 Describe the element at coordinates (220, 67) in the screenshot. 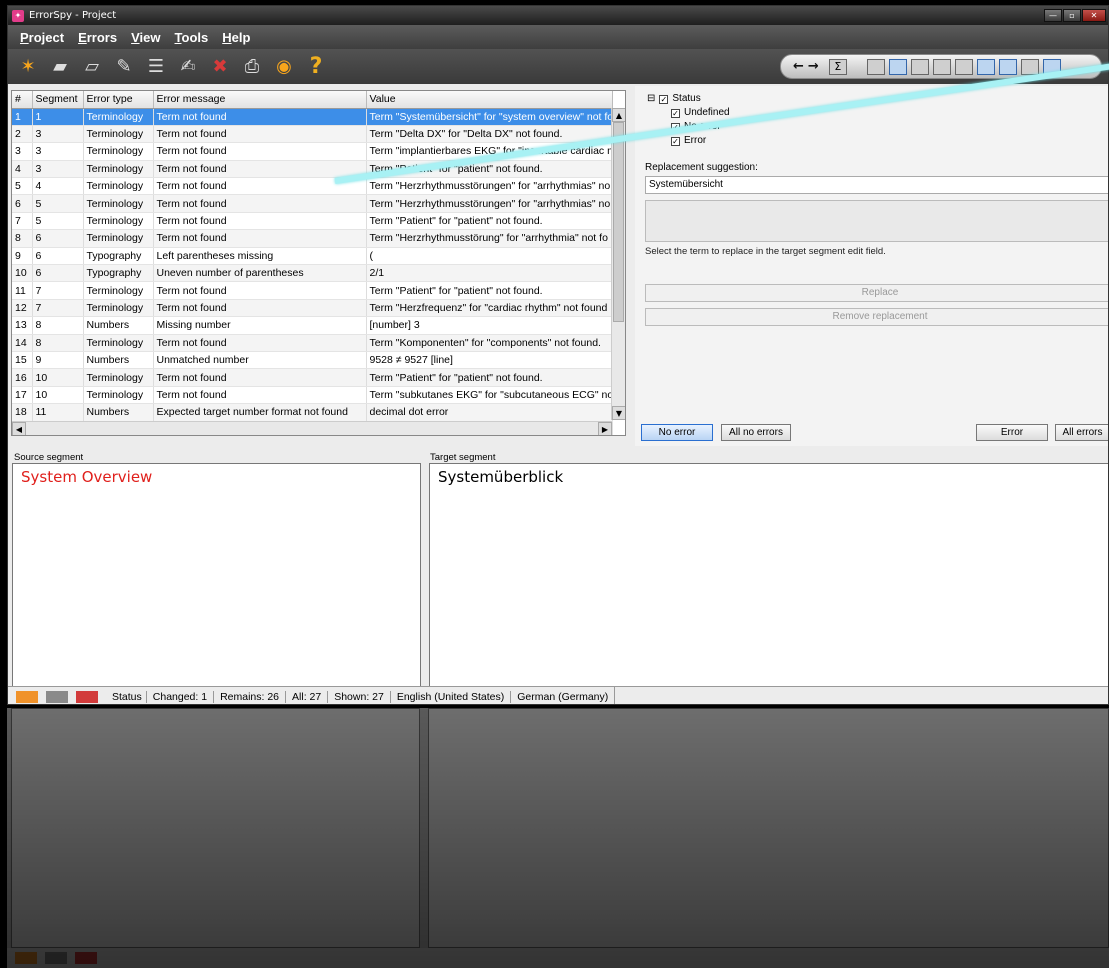

I see `delete-icon: ✖` at that location.